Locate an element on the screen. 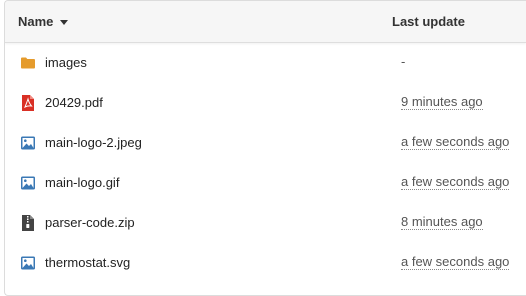  file-name: main-logo-2.jpeg is located at coordinates (93, 142).